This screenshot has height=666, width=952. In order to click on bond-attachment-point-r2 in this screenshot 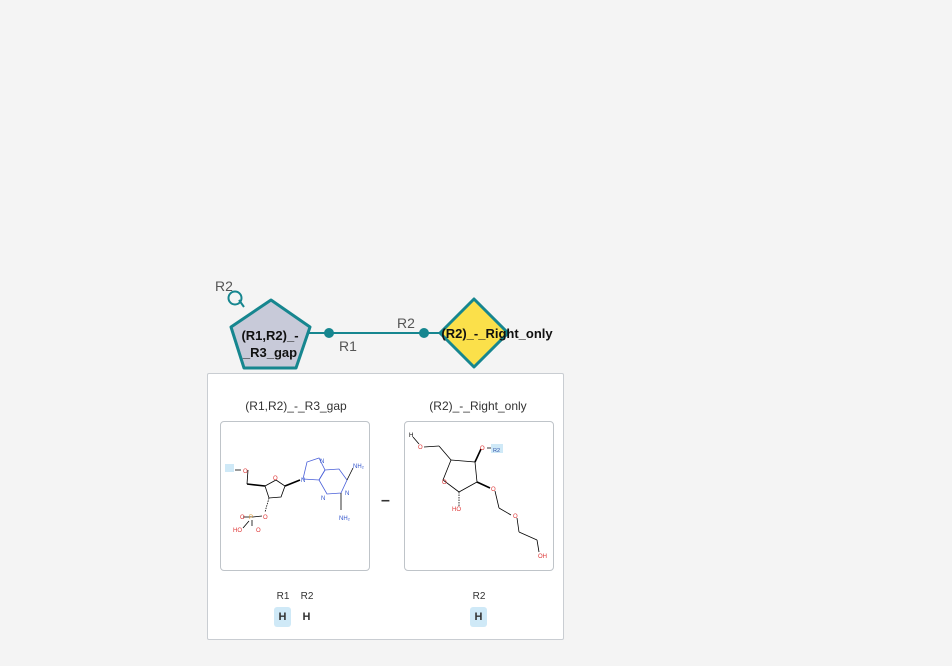, I will do `click(424, 333)`.